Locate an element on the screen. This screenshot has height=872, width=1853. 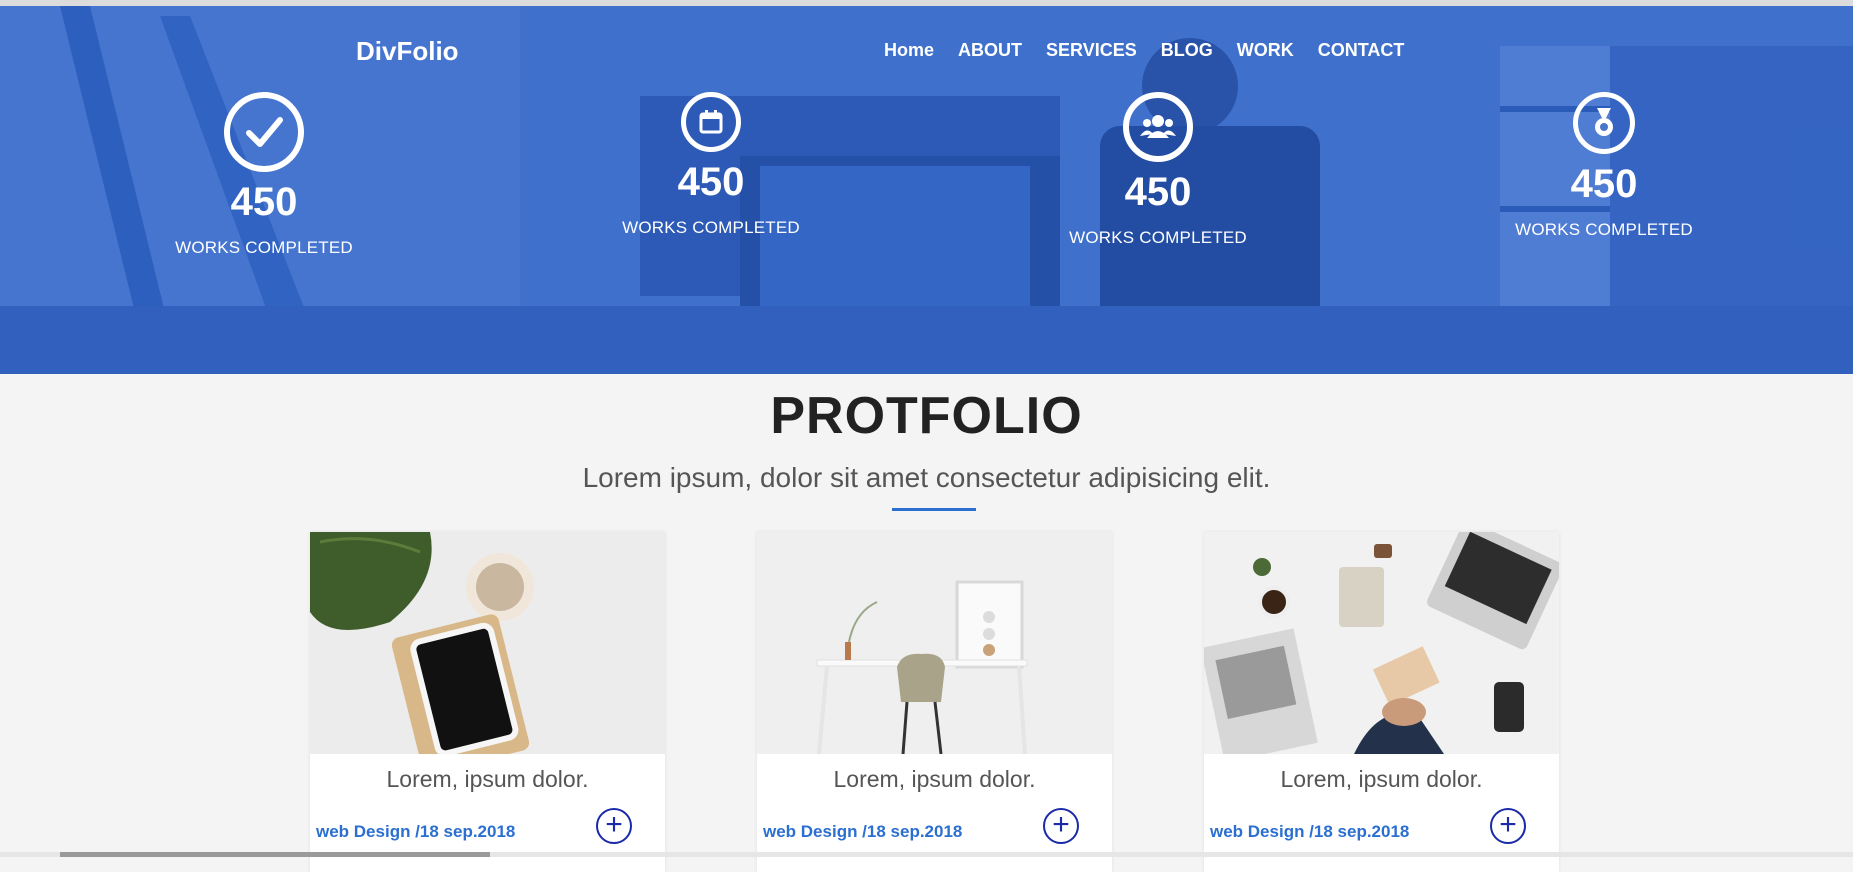
brand-logo: DivFolio is located at coordinates (407, 51).